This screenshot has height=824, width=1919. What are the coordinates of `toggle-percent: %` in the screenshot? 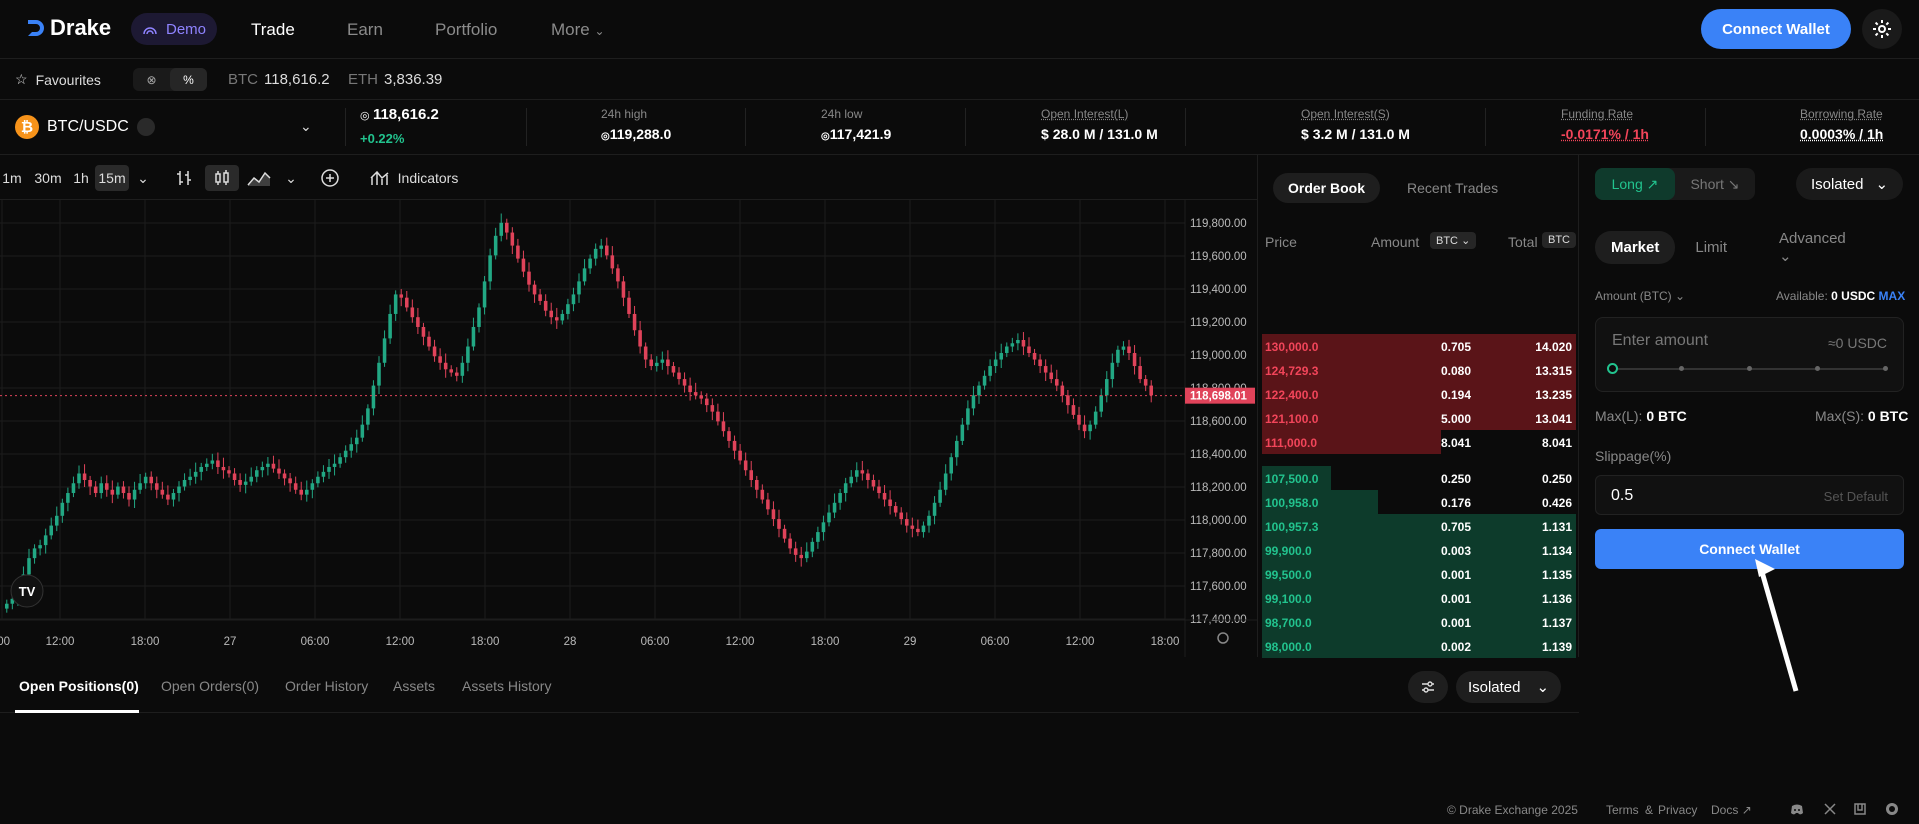 It's located at (188, 79).